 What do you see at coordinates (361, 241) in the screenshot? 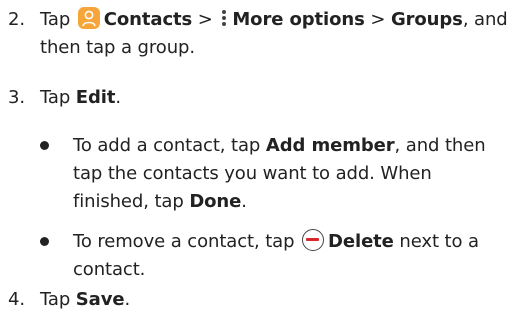
I see `delete-label: Delete` at bounding box center [361, 241].